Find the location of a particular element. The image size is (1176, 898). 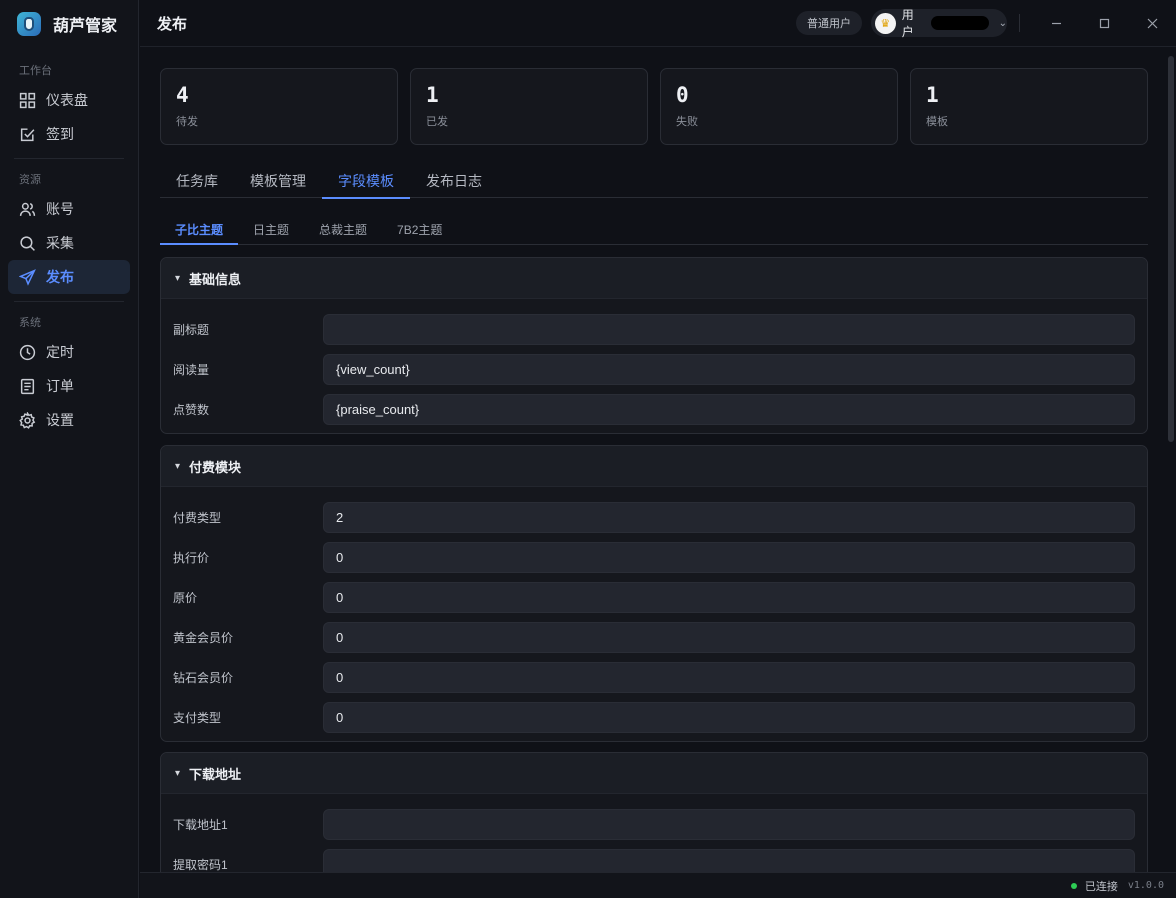

field-row: 下载地址1 is located at coordinates (654, 824).